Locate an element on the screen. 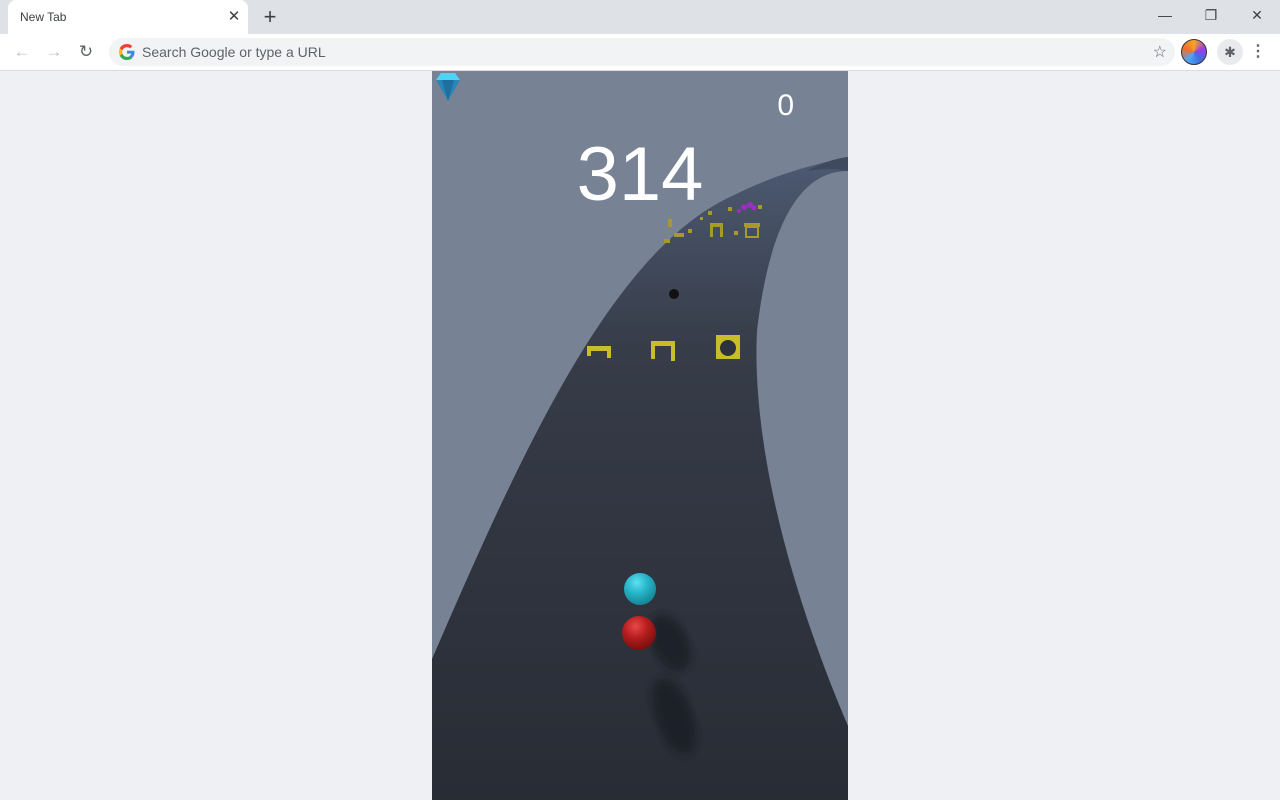 Image resolution: width=1280 pixels, height=800 pixels. tab-strip: New Tab ✕ + — ❐ ✕ is located at coordinates (640, 17).